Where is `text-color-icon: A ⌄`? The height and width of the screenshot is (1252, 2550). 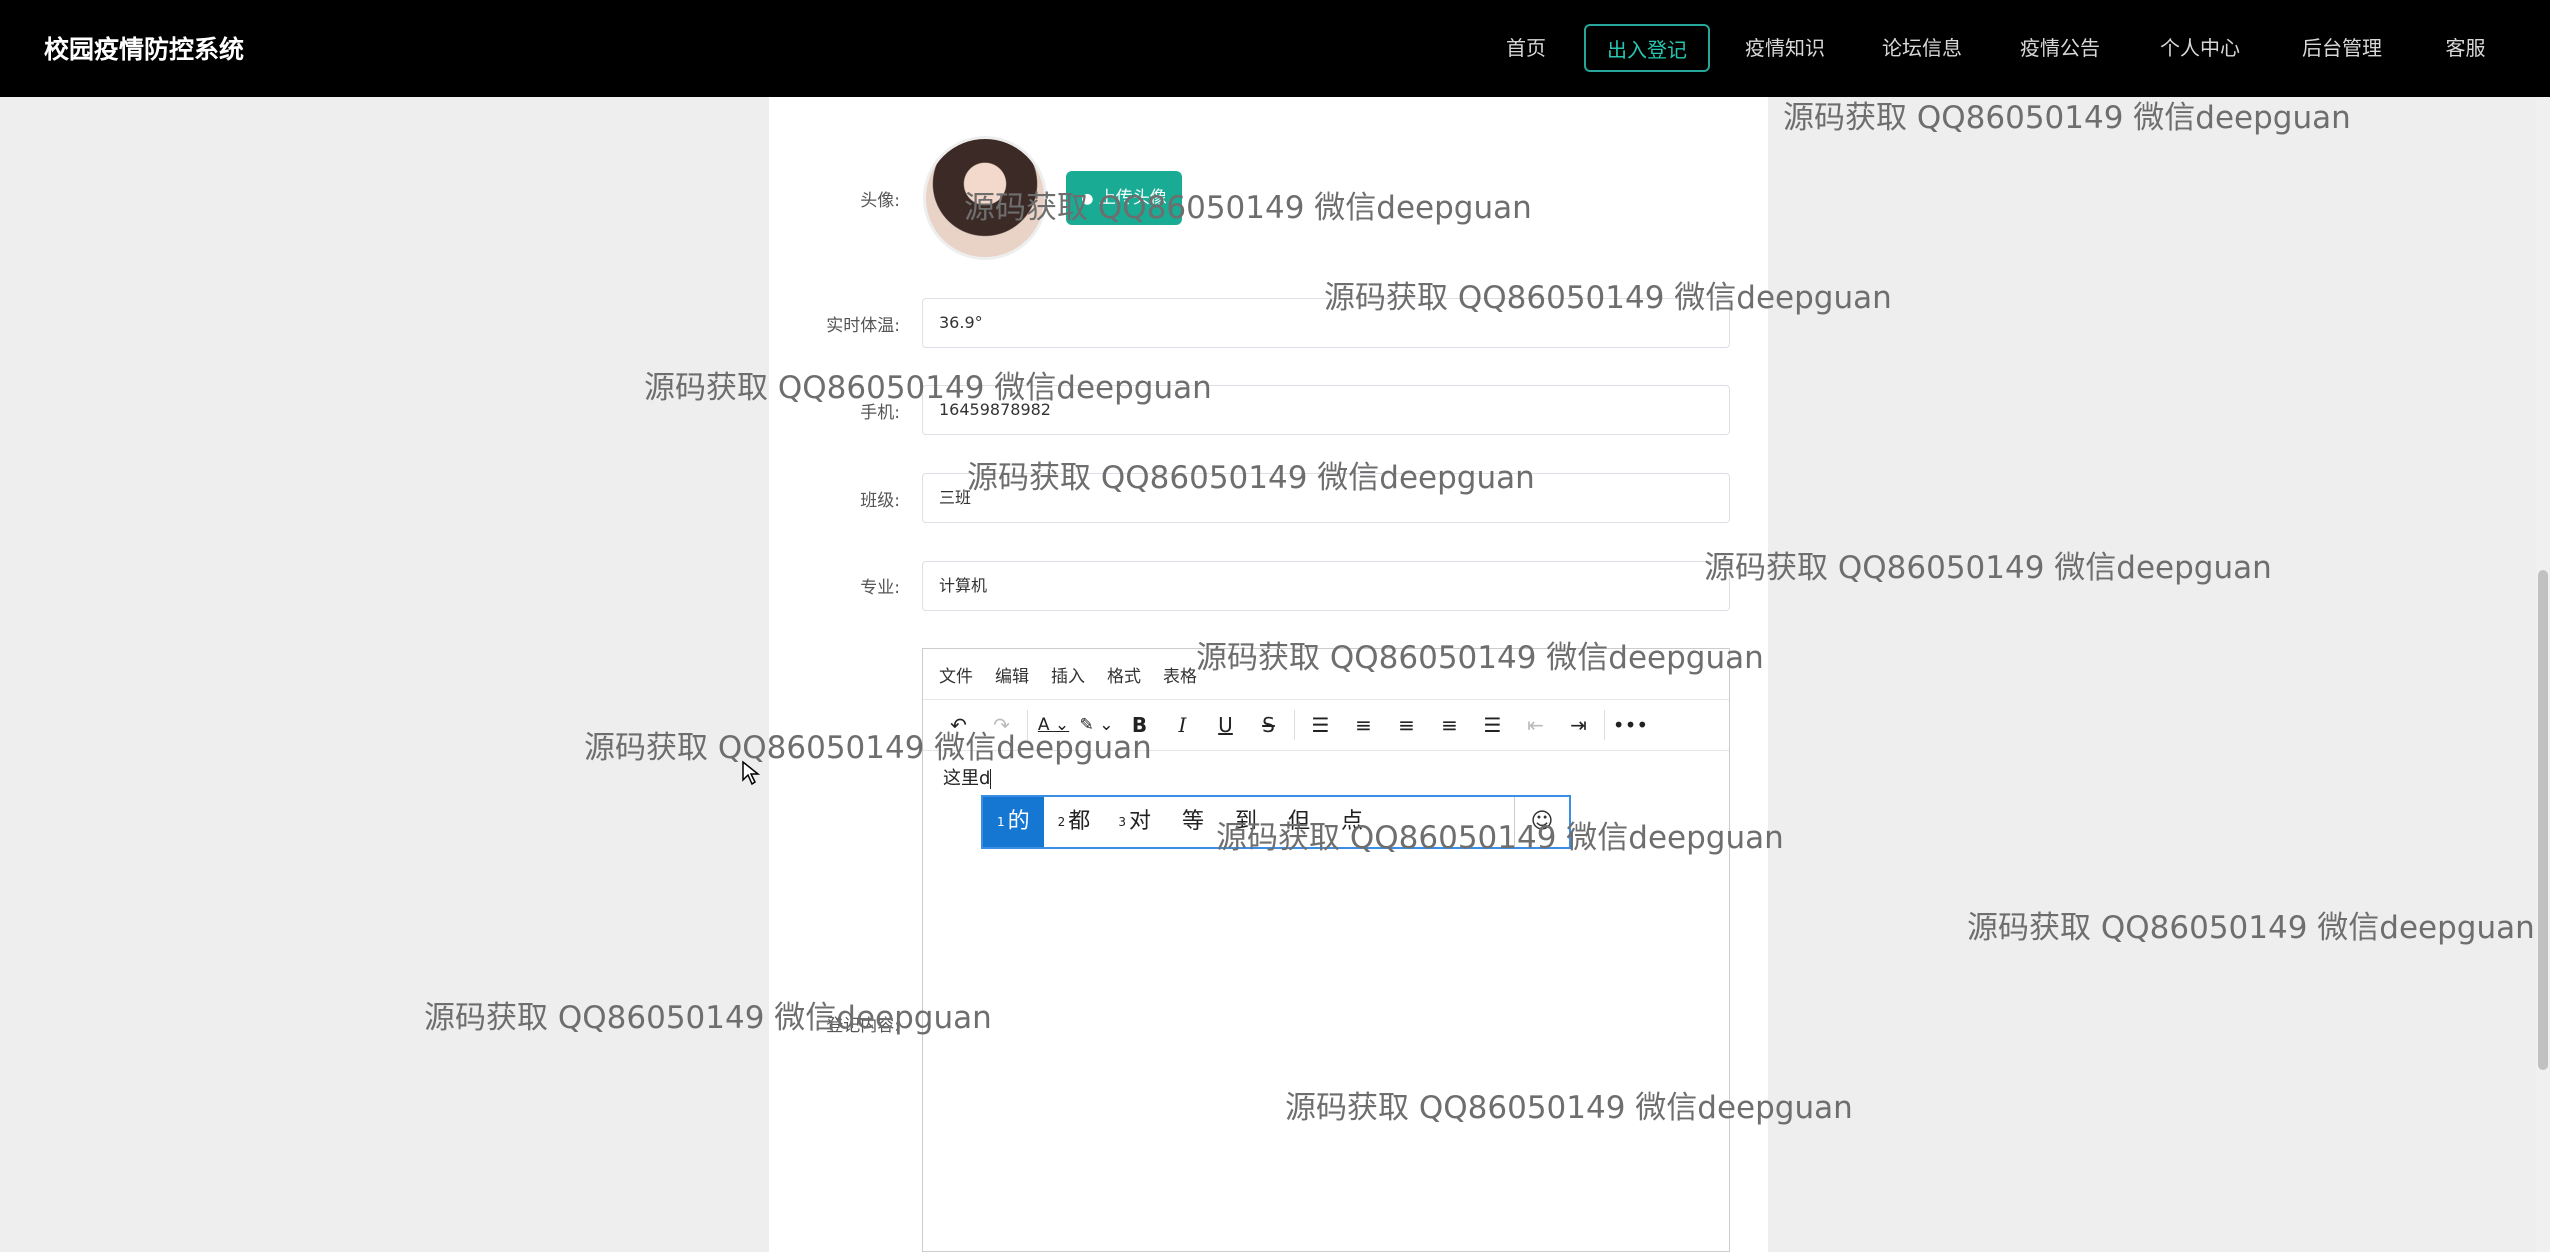 text-color-icon: A ⌄ is located at coordinates (1053, 725).